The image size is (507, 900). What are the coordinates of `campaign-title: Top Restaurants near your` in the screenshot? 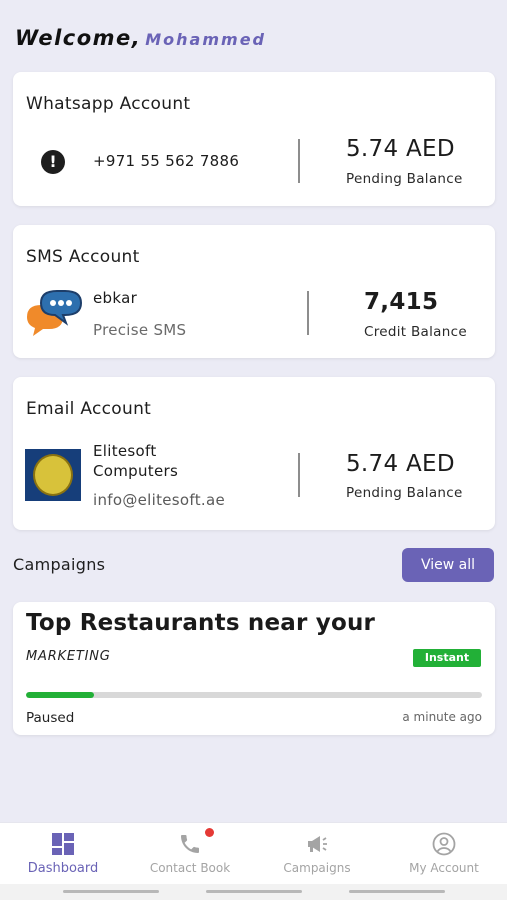 It's located at (201, 623).